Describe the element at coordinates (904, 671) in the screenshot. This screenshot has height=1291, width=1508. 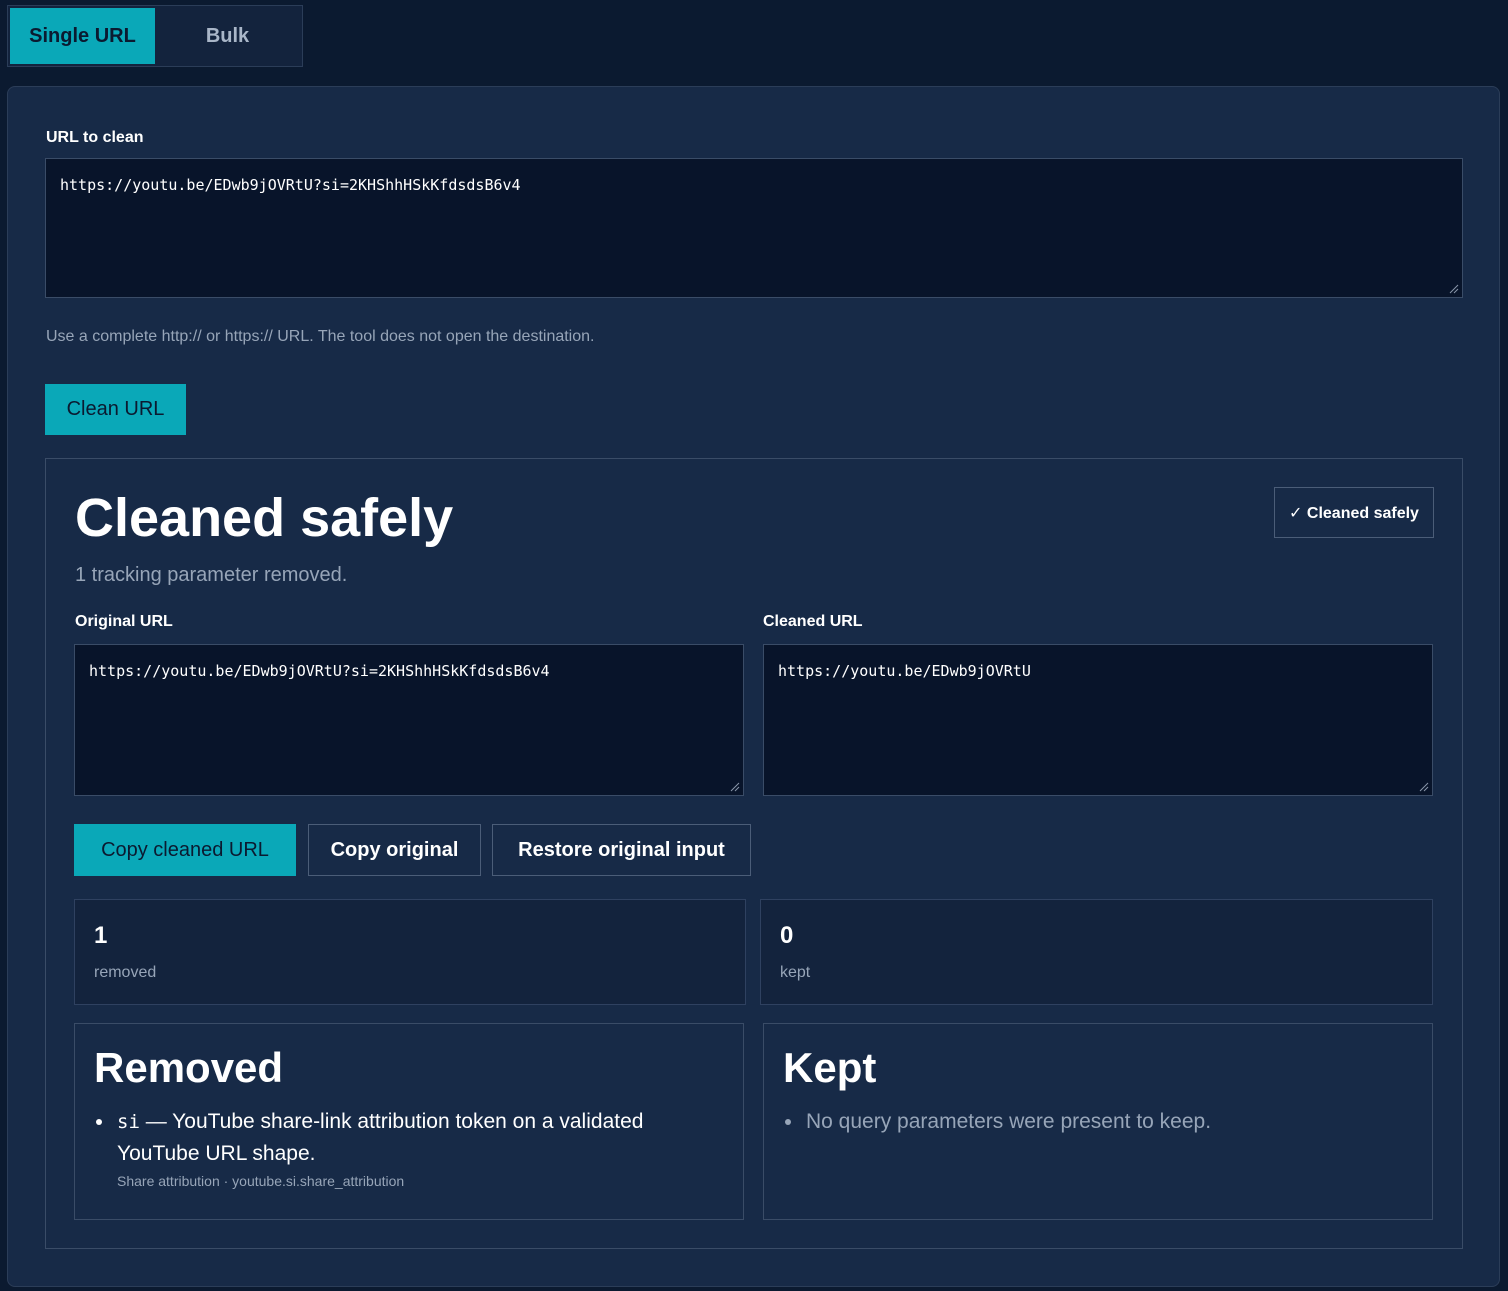
I see `cleaned-url-value: https://youtu.be/EDwb9jOVRtU` at that location.